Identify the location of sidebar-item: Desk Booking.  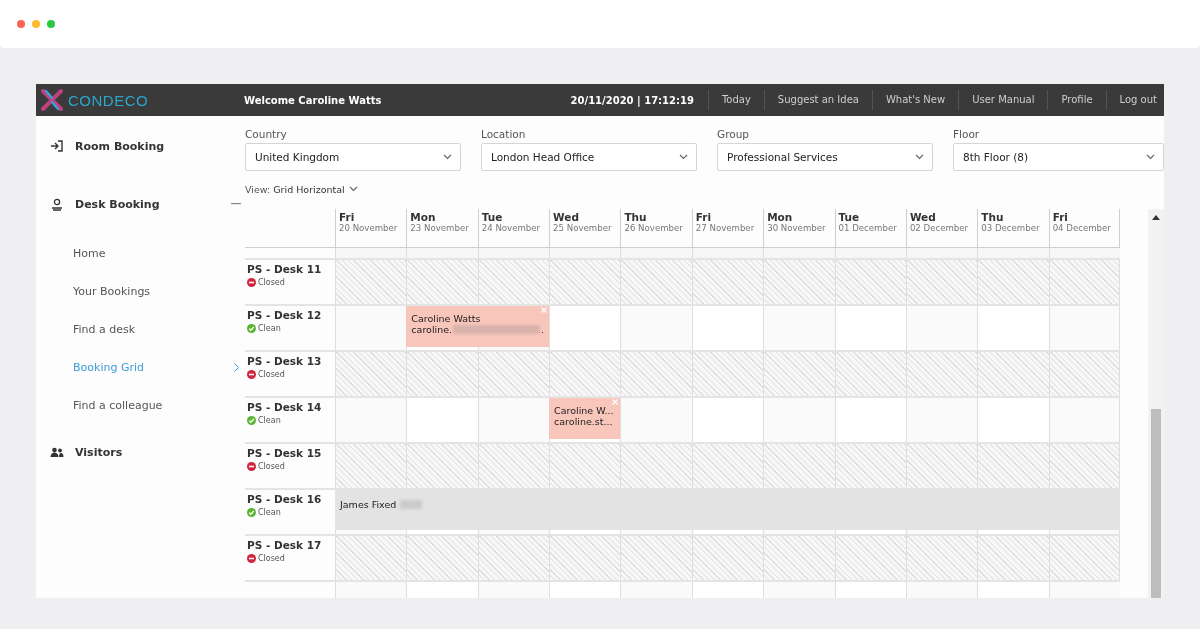
(140, 204).